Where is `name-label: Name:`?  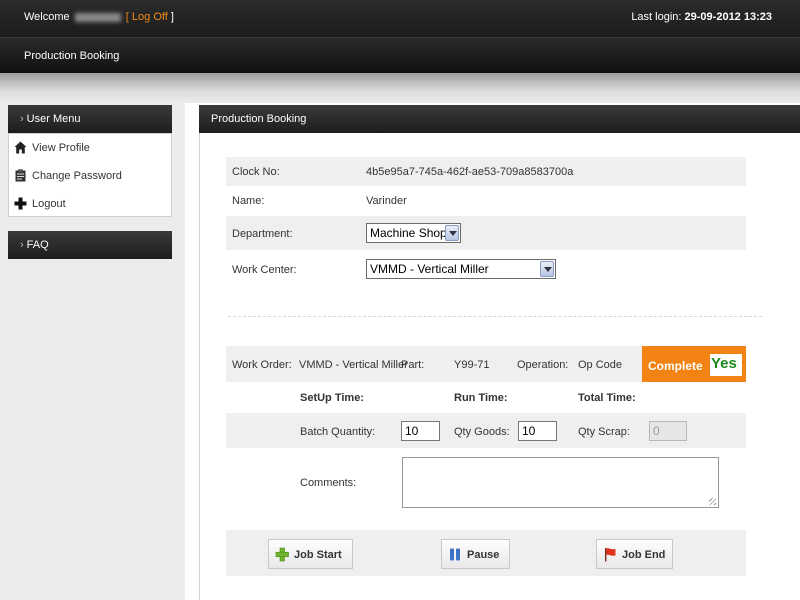
name-label: Name: is located at coordinates (248, 201).